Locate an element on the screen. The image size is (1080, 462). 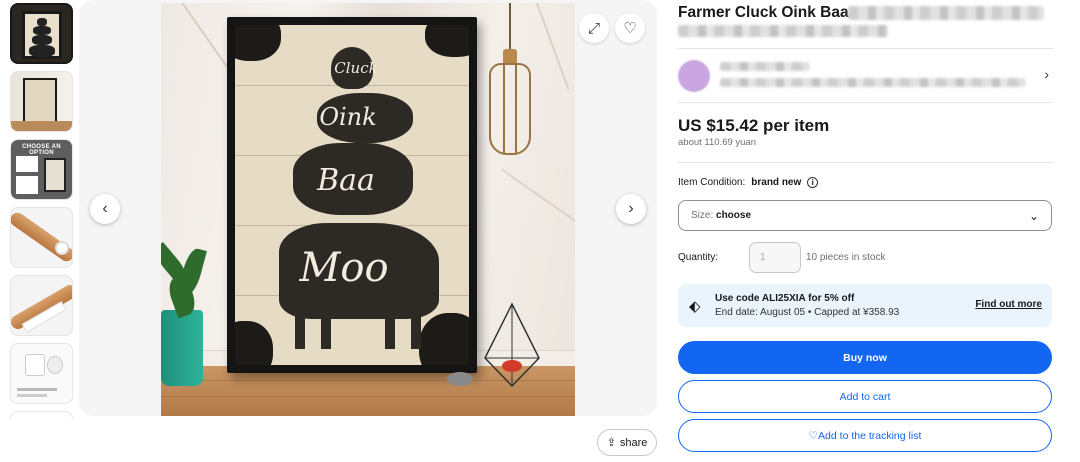
add-to-tracking-list-button: ♡Add to the tracking list is located at coordinates (865, 435).